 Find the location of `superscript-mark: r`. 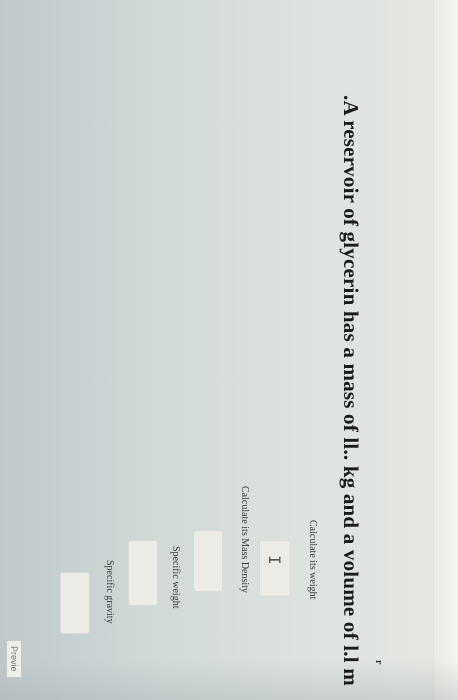

superscript-mark: r is located at coordinates (378, 662).